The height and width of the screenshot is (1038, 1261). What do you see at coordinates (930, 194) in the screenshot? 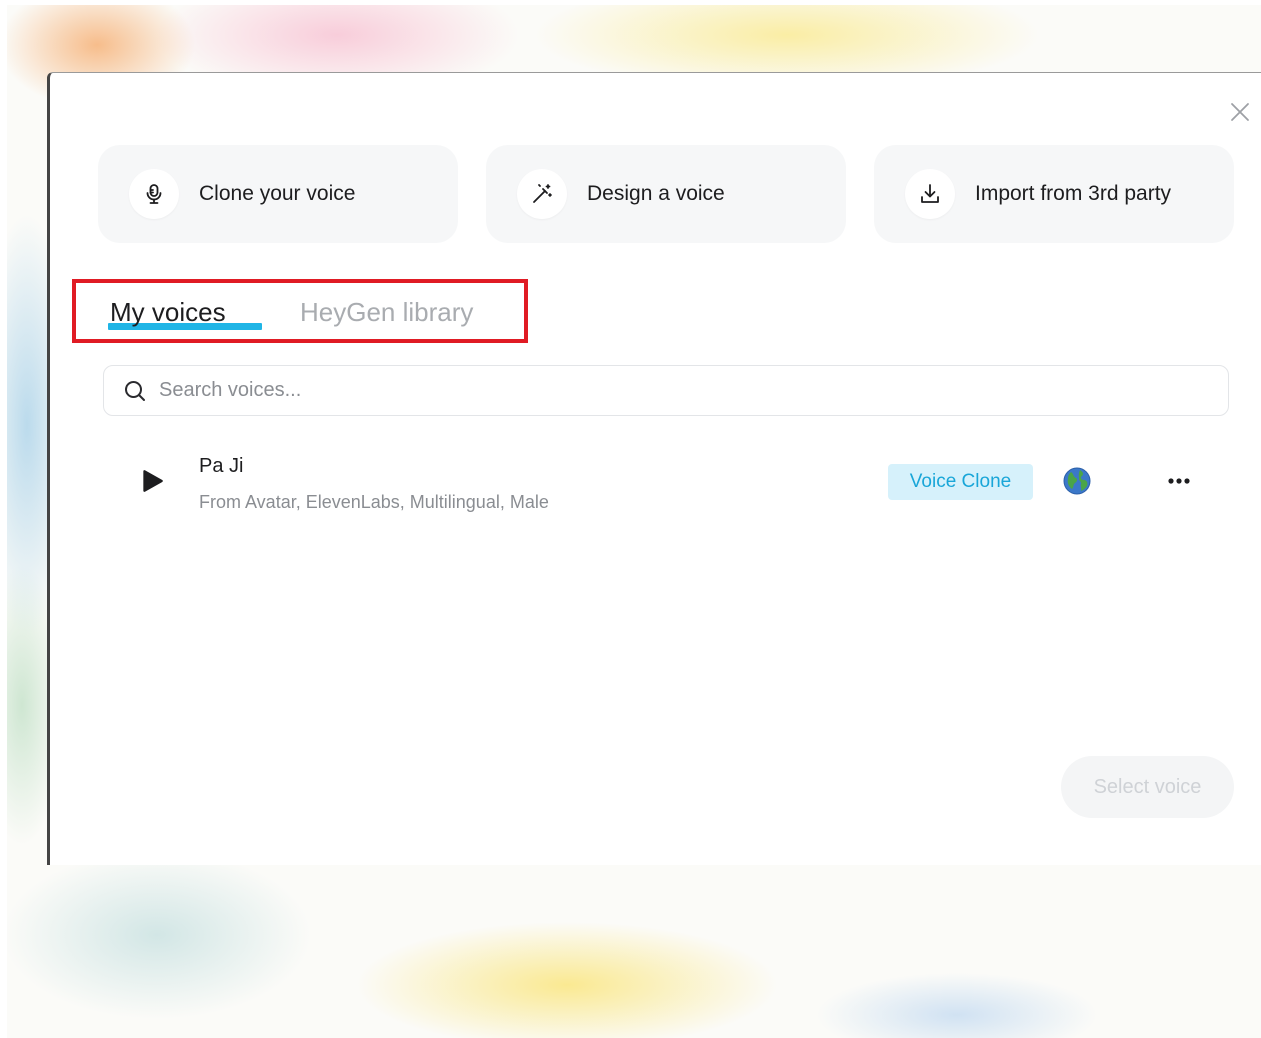
I see `download-icon` at bounding box center [930, 194].